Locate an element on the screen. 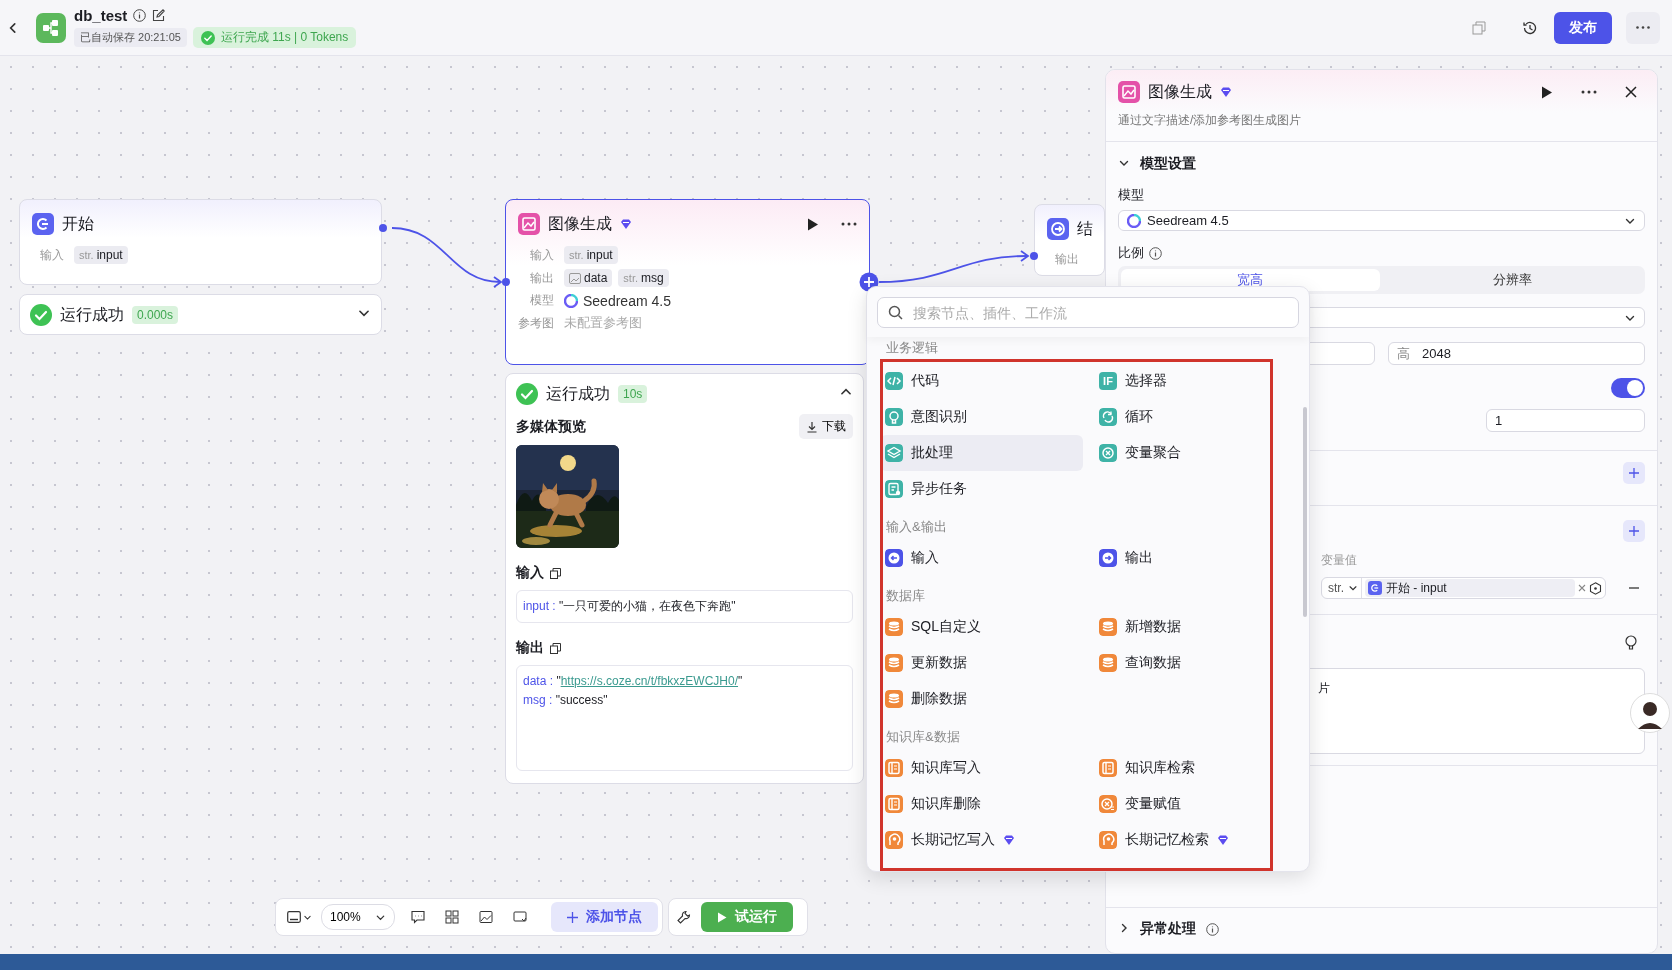  app-logo-icon is located at coordinates (51, 27).